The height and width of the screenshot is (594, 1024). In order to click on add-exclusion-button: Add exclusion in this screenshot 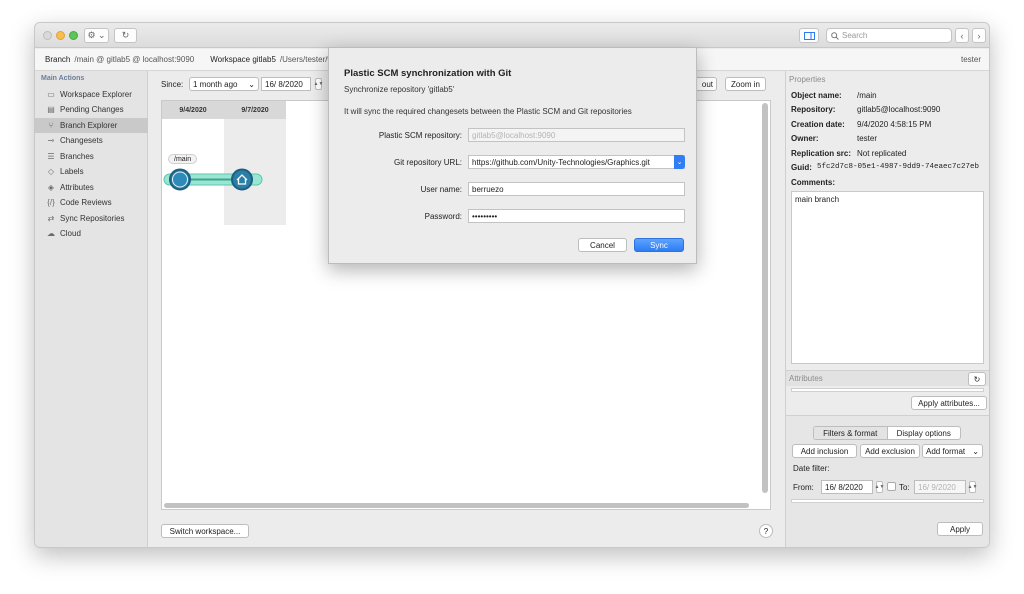, I will do `click(890, 451)`.